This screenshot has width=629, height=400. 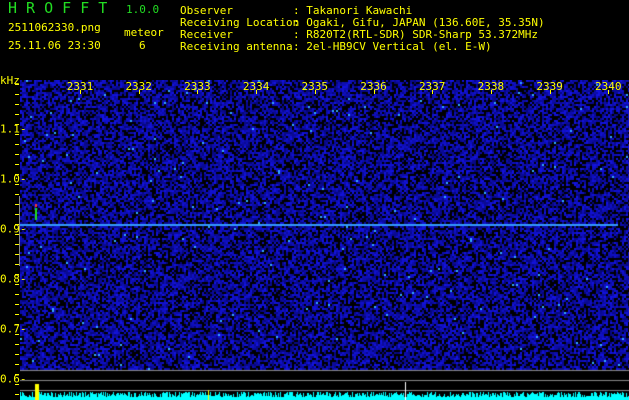 What do you see at coordinates (13, 229) in the screenshot?
I see `y-tick-label: 0.9-` at bounding box center [13, 229].